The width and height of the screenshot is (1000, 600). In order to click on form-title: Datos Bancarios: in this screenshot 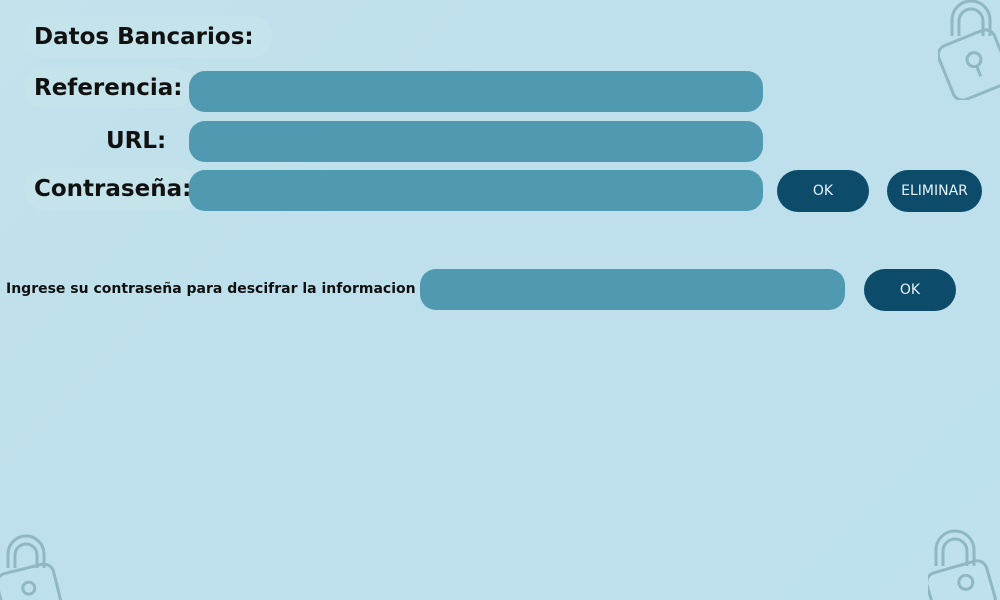, I will do `click(148, 37)`.